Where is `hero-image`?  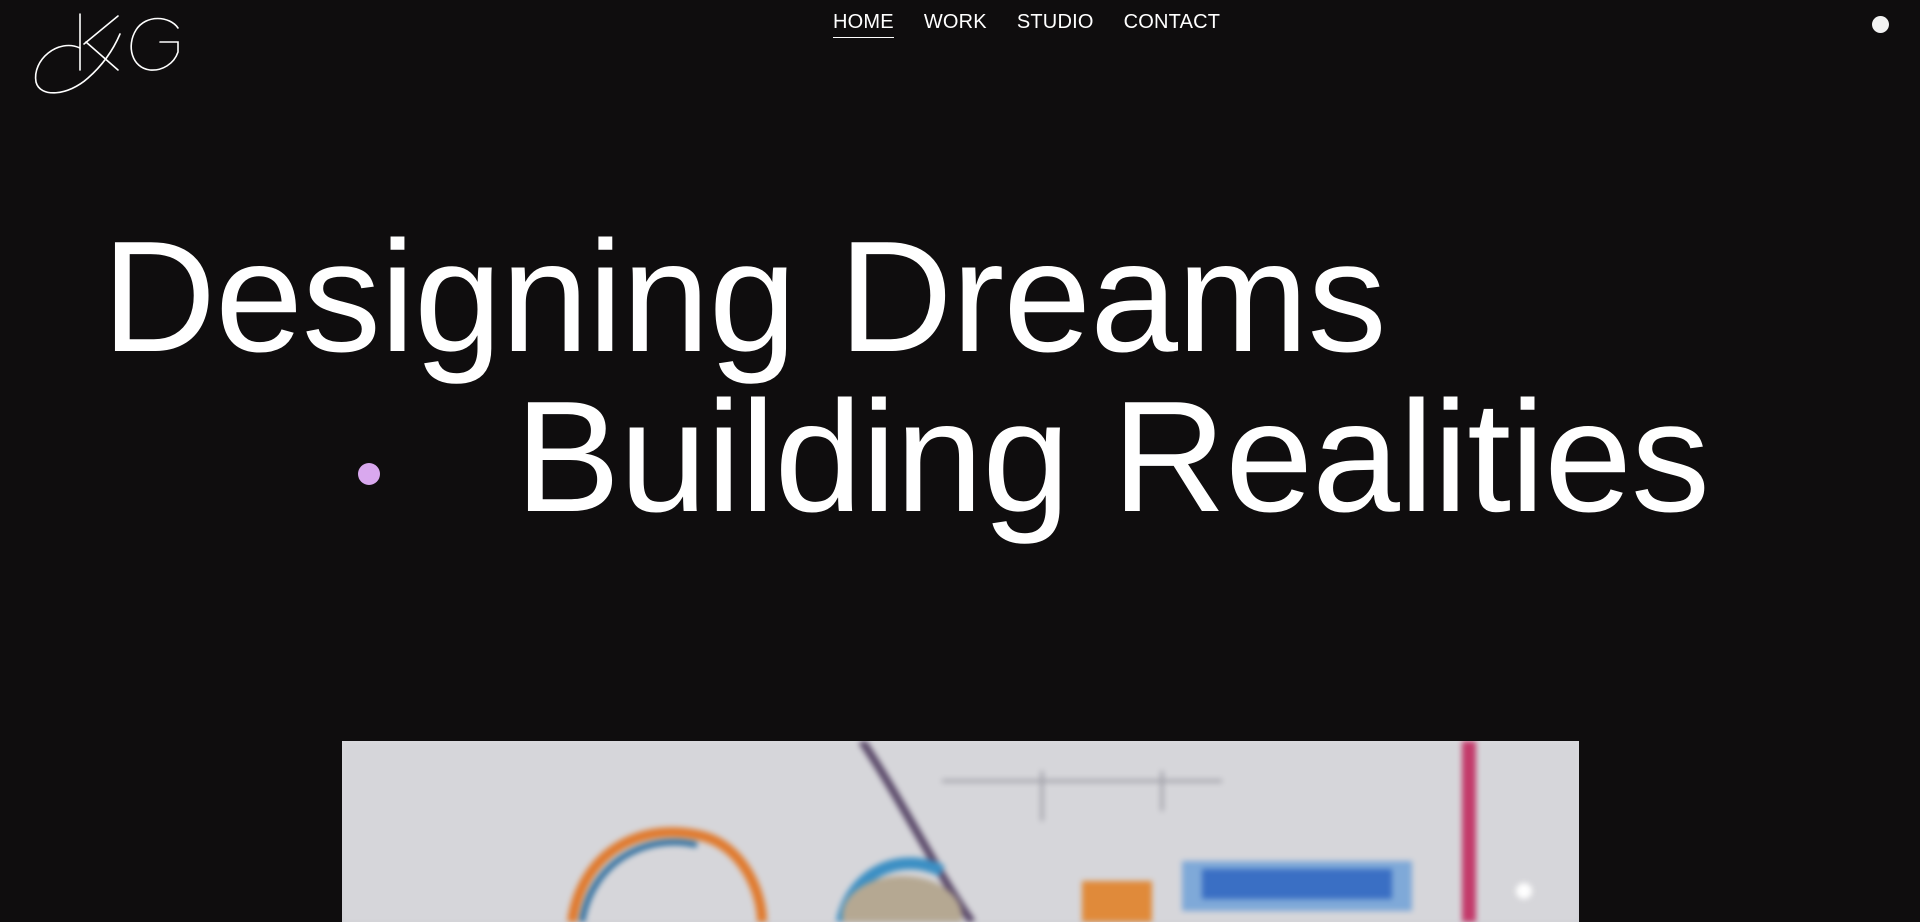
hero-image is located at coordinates (960, 831).